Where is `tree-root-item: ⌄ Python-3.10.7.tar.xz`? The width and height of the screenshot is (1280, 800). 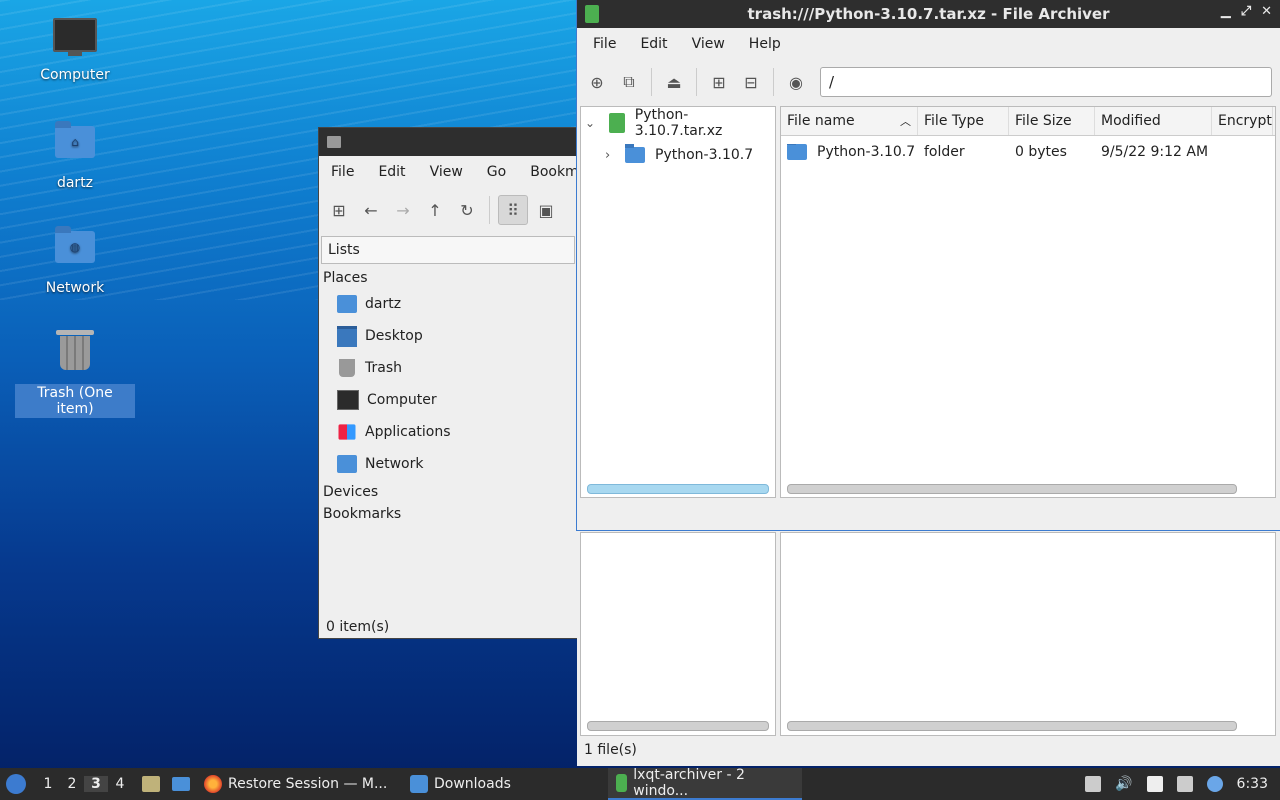 tree-root-item: ⌄ Python-3.10.7.tar.xz is located at coordinates (678, 123).